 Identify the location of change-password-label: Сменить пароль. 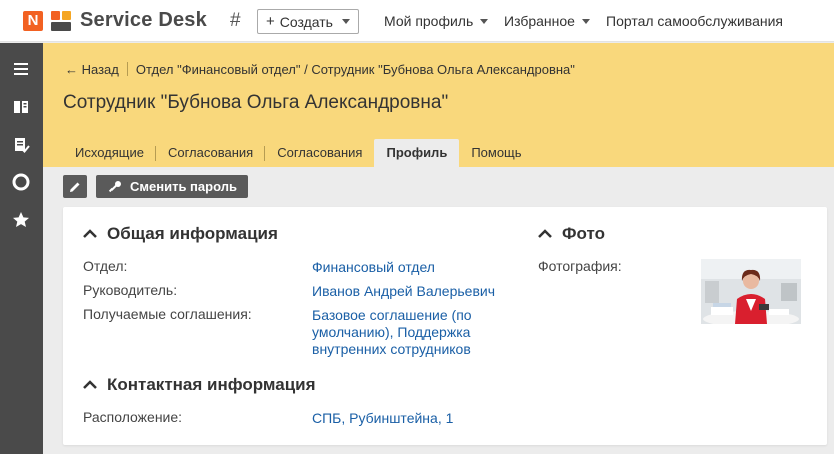
(183, 186).